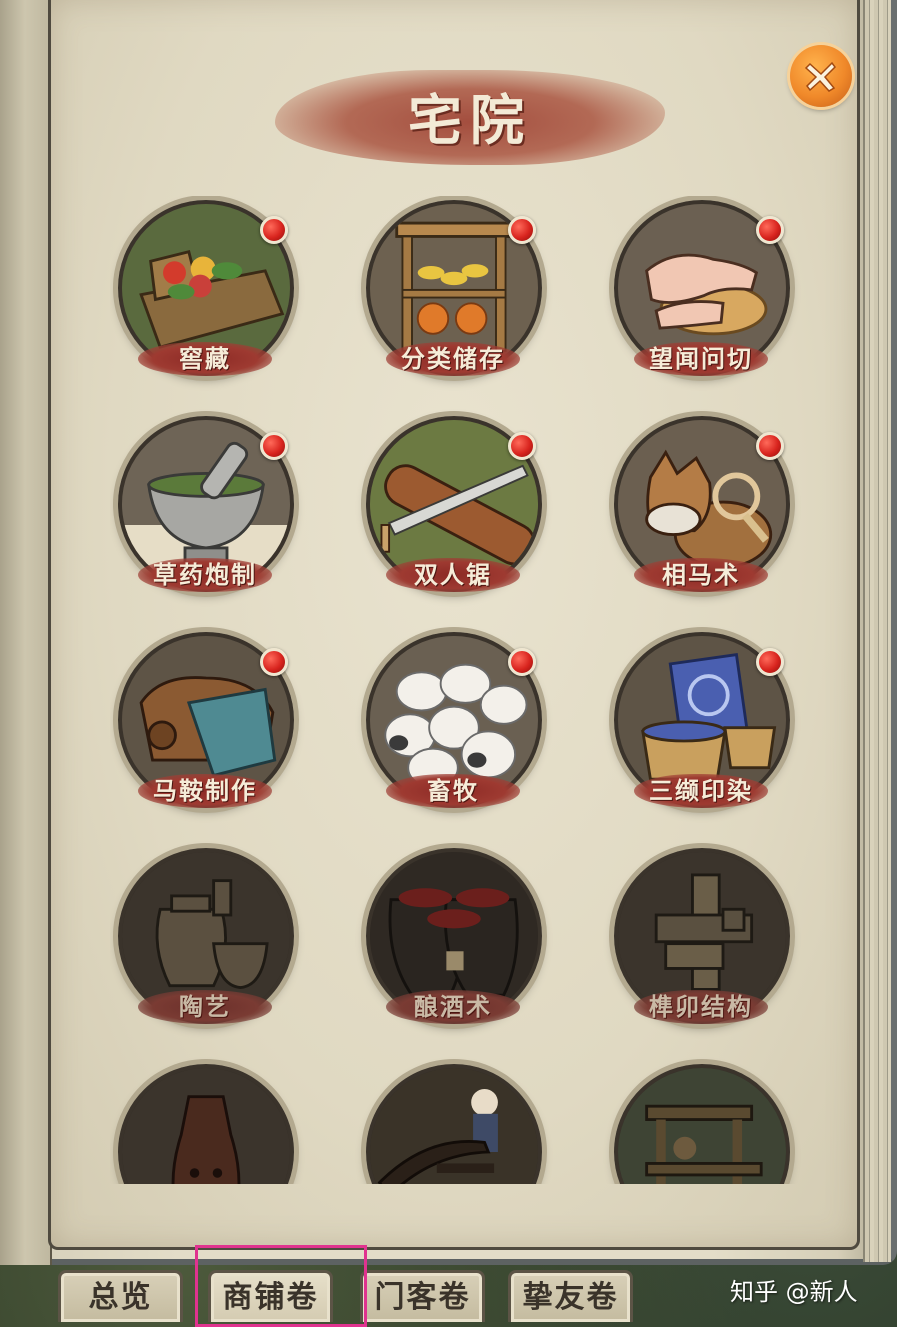 The width and height of the screenshot is (897, 1327). What do you see at coordinates (120, 1296) in the screenshot?
I see `tab-overview: 总览` at bounding box center [120, 1296].